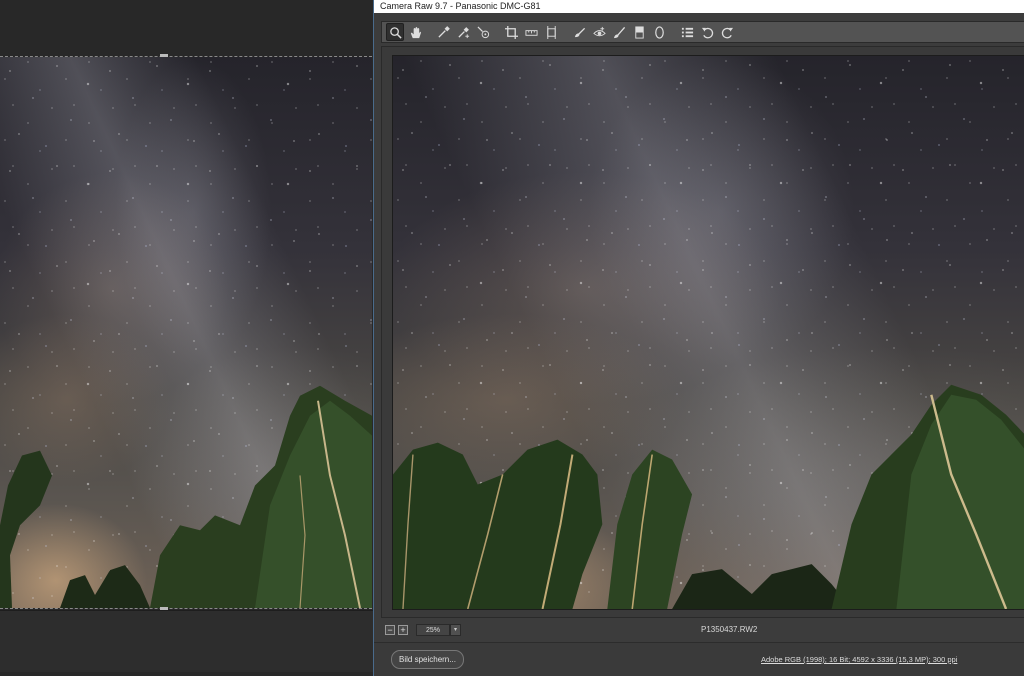 Image resolution: width=1024 pixels, height=676 pixels. I want to click on ruler-icon, so click(531, 32).